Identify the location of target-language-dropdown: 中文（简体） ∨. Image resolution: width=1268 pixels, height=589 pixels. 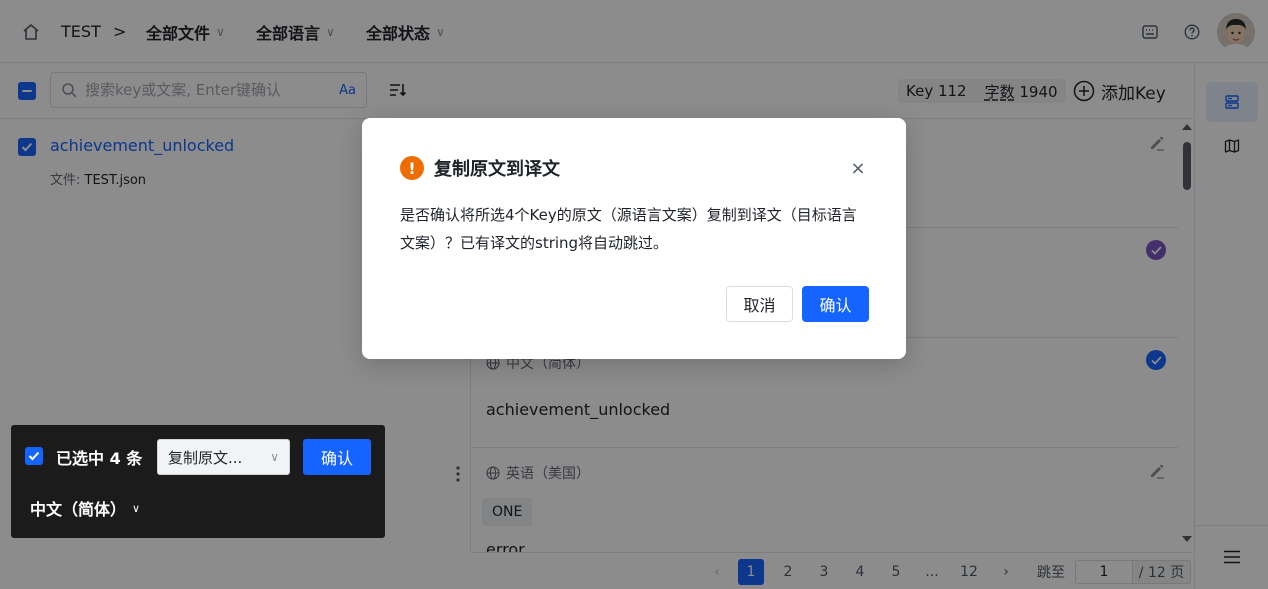
(85, 508).